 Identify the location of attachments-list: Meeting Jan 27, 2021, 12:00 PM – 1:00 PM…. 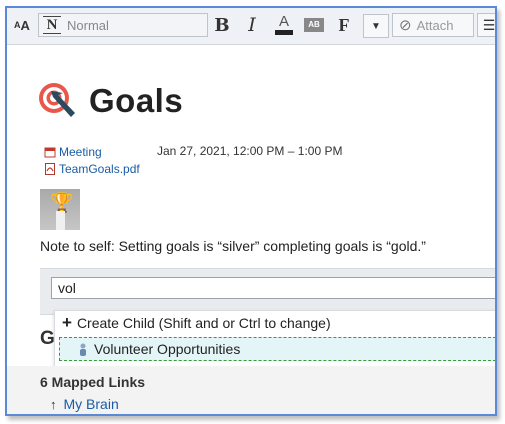
(193, 160).